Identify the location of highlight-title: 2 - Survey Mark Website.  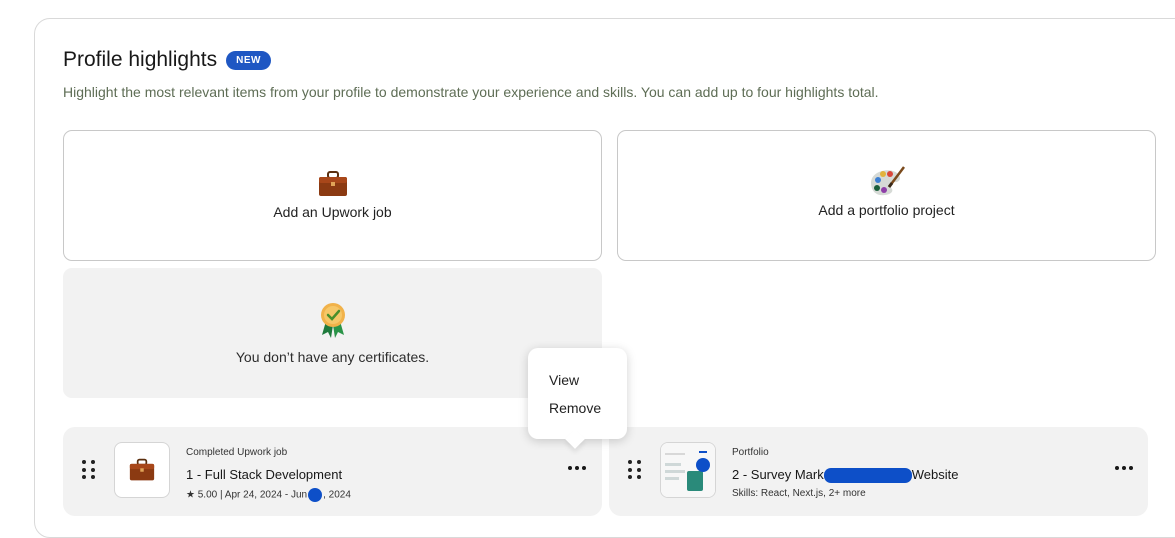
(845, 475).